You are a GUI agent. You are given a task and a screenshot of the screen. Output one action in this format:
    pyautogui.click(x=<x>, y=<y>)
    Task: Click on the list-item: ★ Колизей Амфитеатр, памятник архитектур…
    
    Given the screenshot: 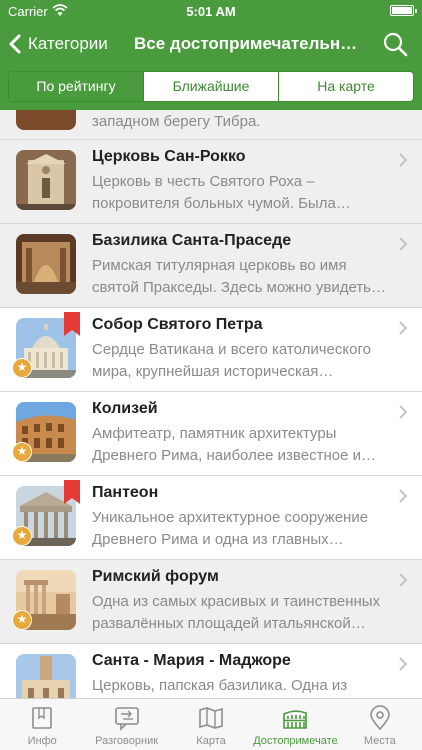 What is the action you would take?
    pyautogui.click(x=211, y=434)
    